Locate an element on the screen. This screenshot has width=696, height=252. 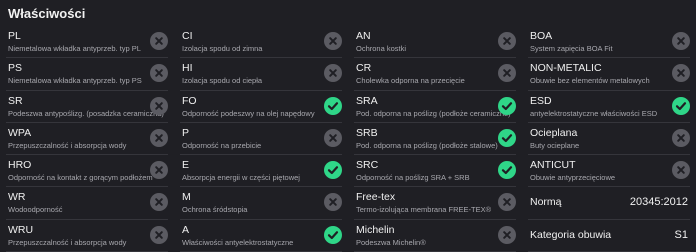
property-description: Cholewka odporna na przecięcie is located at coordinates (410, 81).